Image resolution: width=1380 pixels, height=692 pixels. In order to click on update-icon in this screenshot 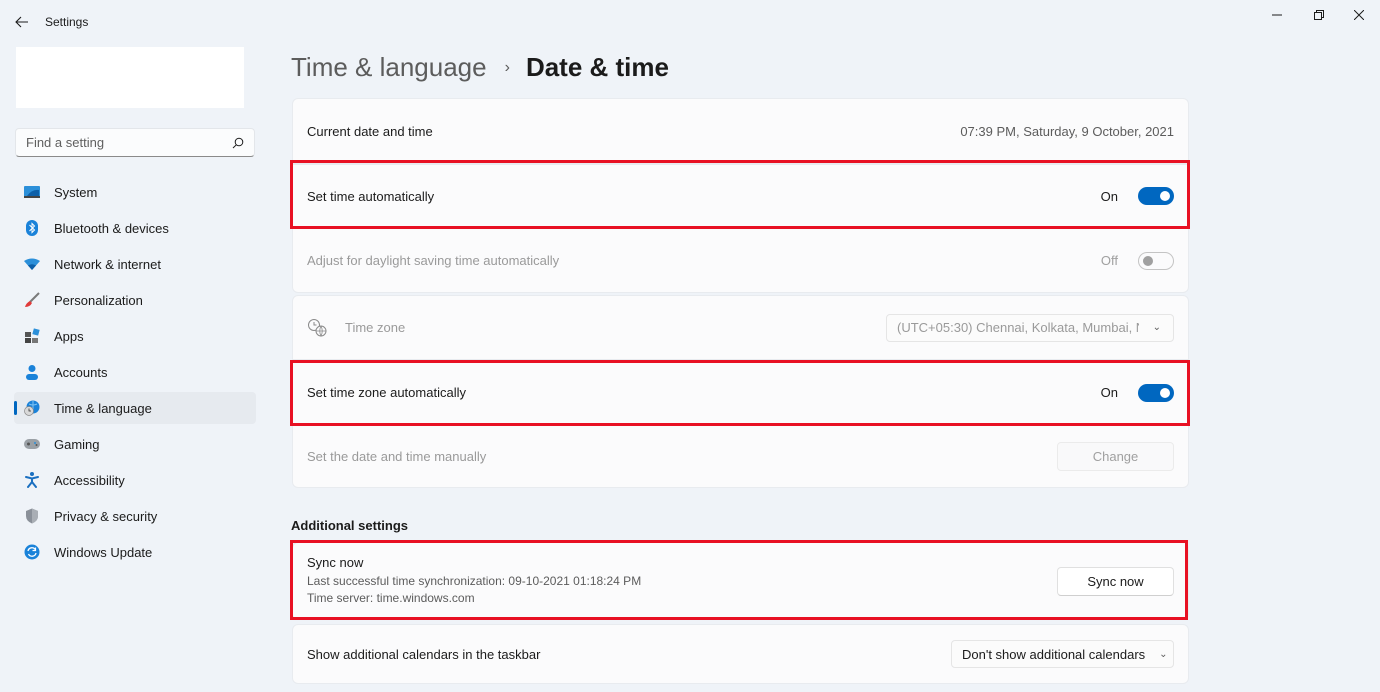, I will do `click(32, 552)`.